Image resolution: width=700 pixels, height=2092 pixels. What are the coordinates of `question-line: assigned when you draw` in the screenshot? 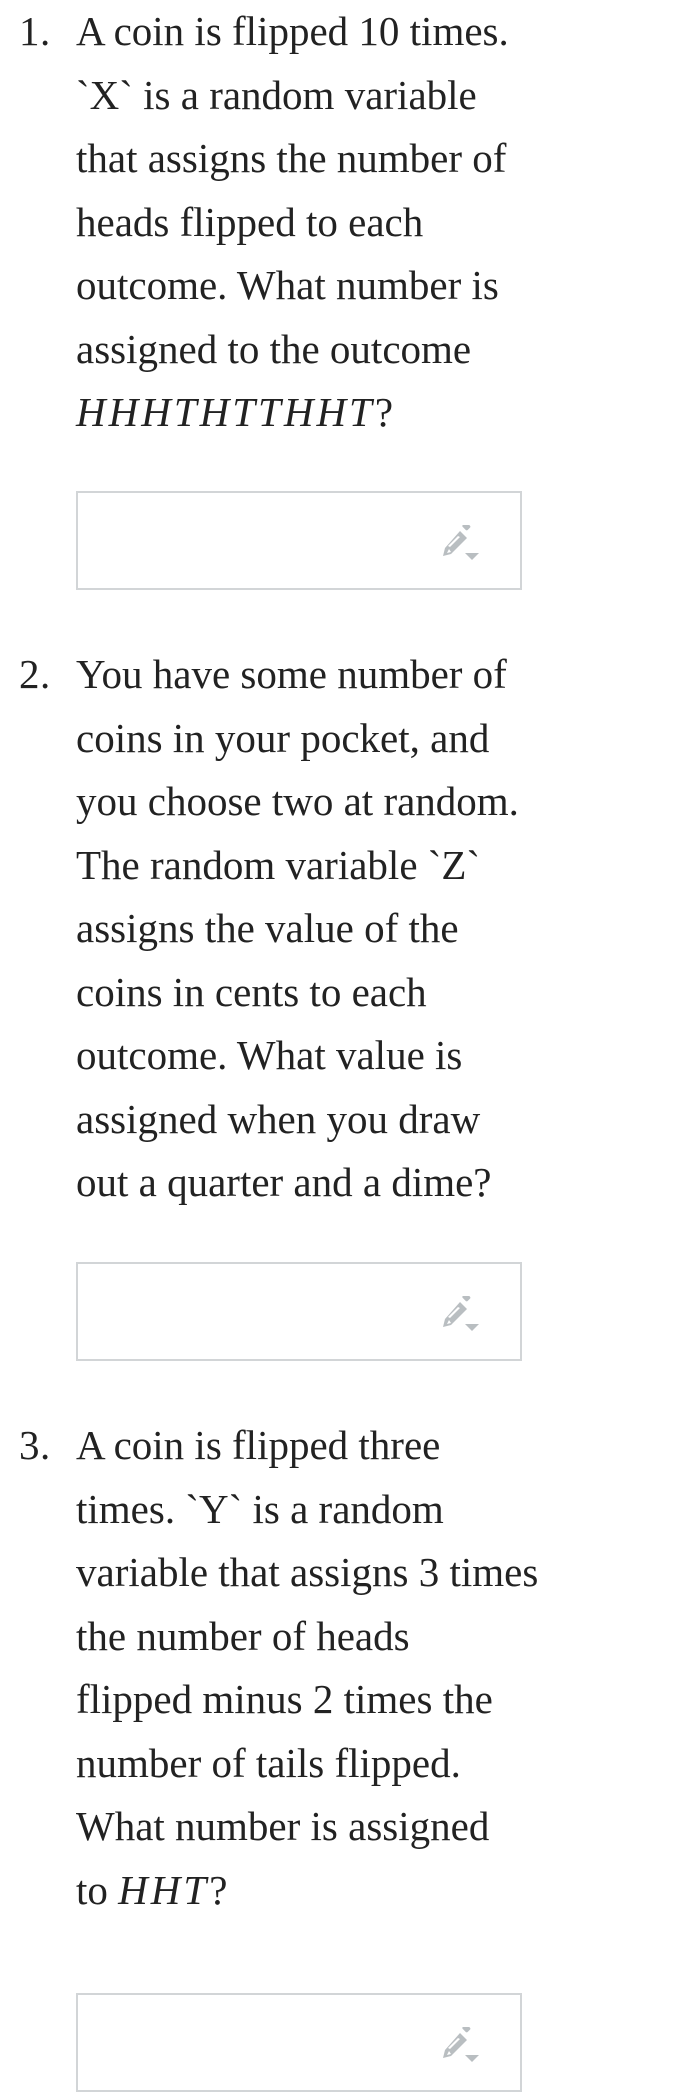 It's located at (278, 1118).